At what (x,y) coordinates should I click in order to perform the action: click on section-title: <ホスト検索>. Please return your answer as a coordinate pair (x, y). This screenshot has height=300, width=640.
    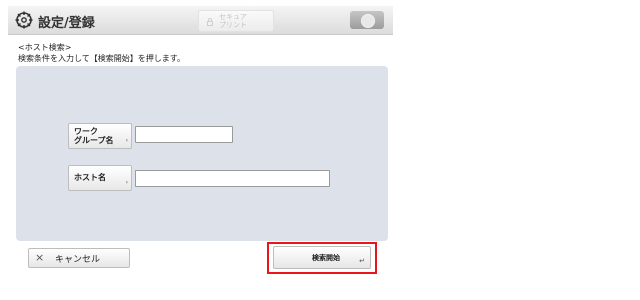
    Looking at the image, I should click on (45, 47).